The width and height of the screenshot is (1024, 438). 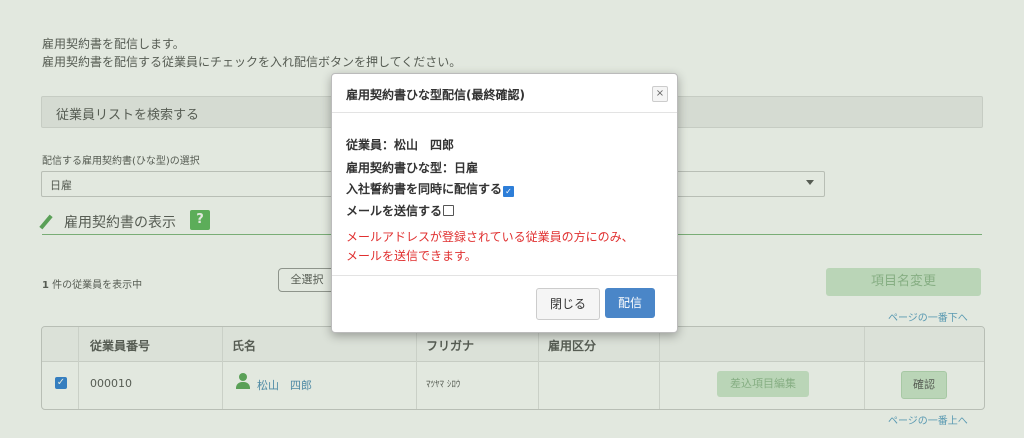 I want to click on dialog-header: 雇用契約書ひな型配信(最終確認) ×, so click(x=504, y=93).